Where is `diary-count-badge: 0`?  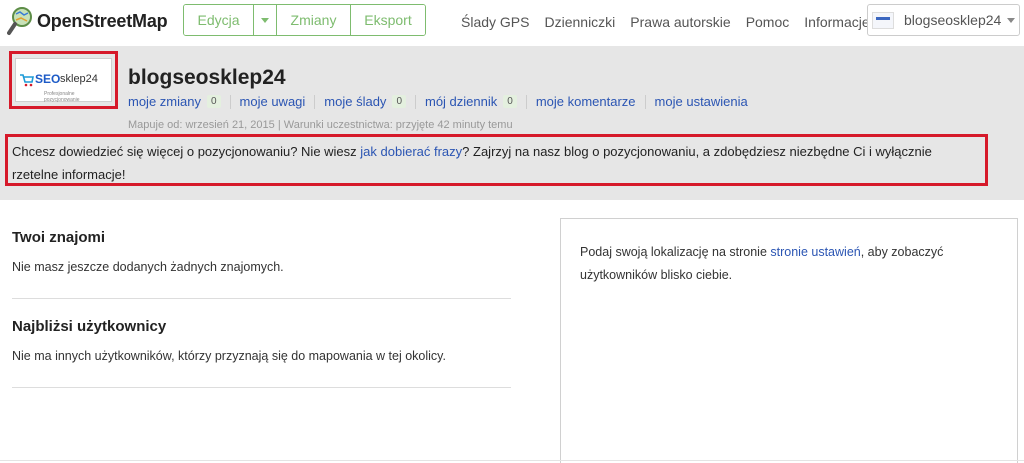
diary-count-badge: 0 is located at coordinates (510, 101).